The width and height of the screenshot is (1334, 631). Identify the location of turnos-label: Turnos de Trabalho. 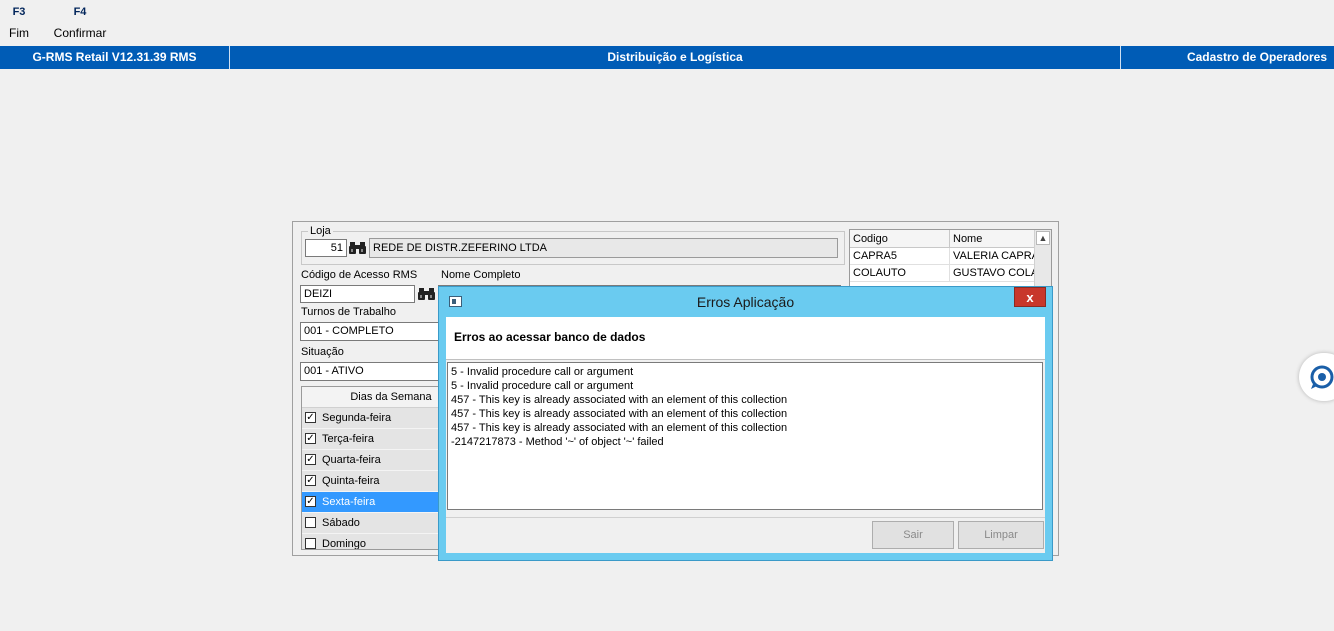
(348, 312).